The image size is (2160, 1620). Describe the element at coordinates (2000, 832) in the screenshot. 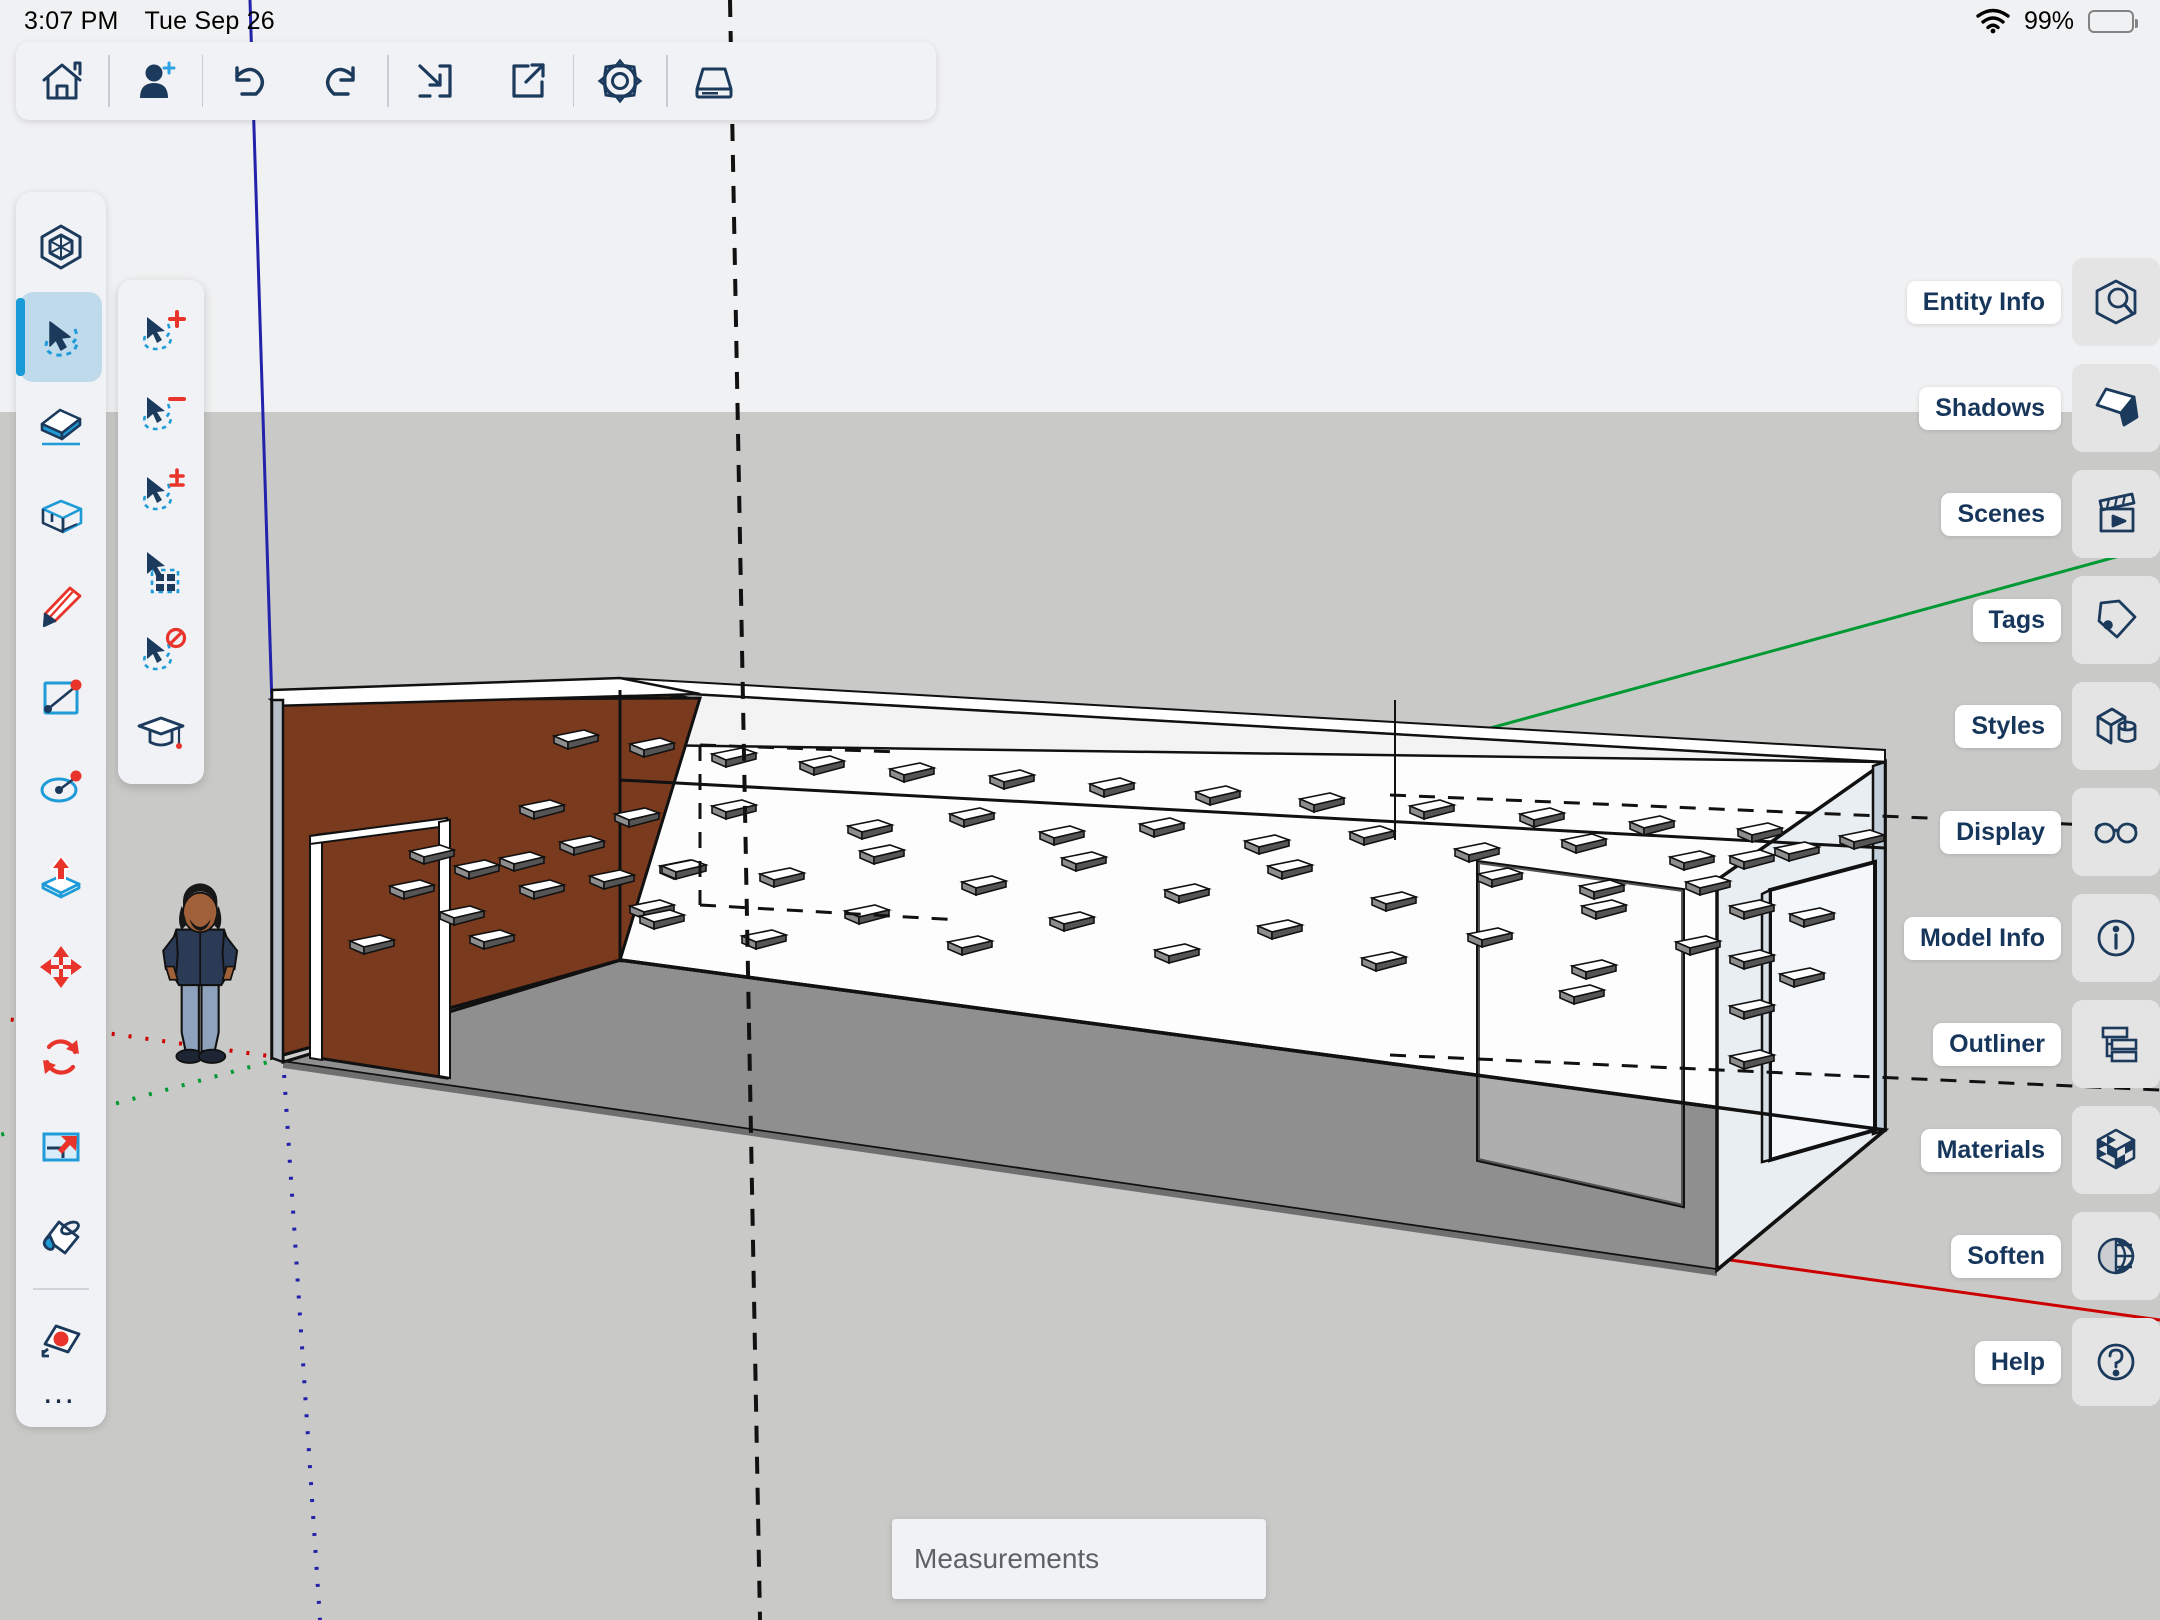

I see `panel-display-label: Display` at that location.